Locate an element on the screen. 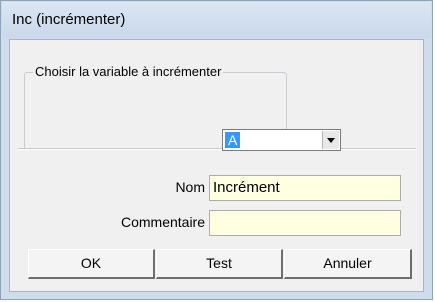 The width and height of the screenshot is (435, 302). test-button: Test is located at coordinates (219, 264).